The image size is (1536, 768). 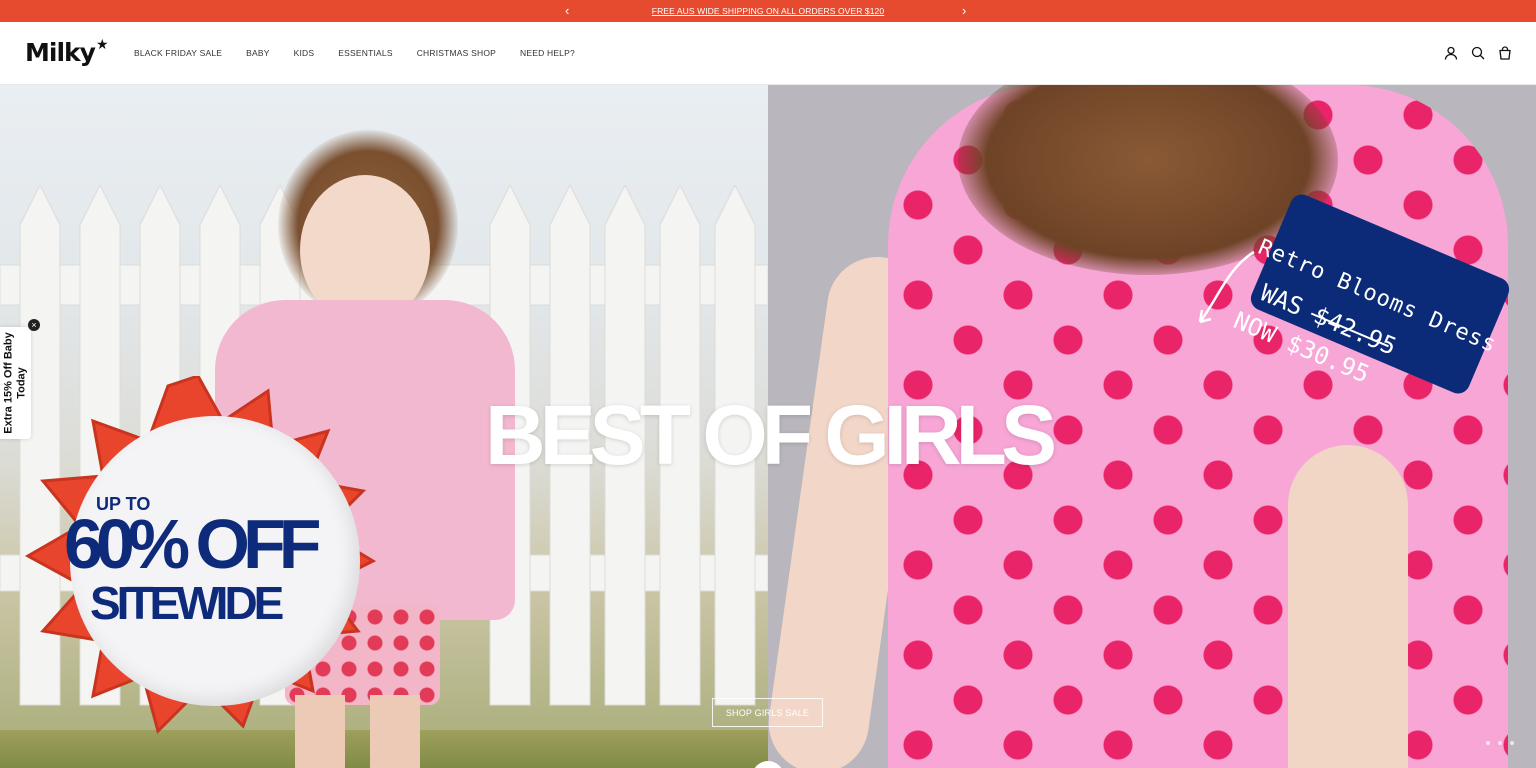 I want to click on child-arm, so click(x=1348, y=606).